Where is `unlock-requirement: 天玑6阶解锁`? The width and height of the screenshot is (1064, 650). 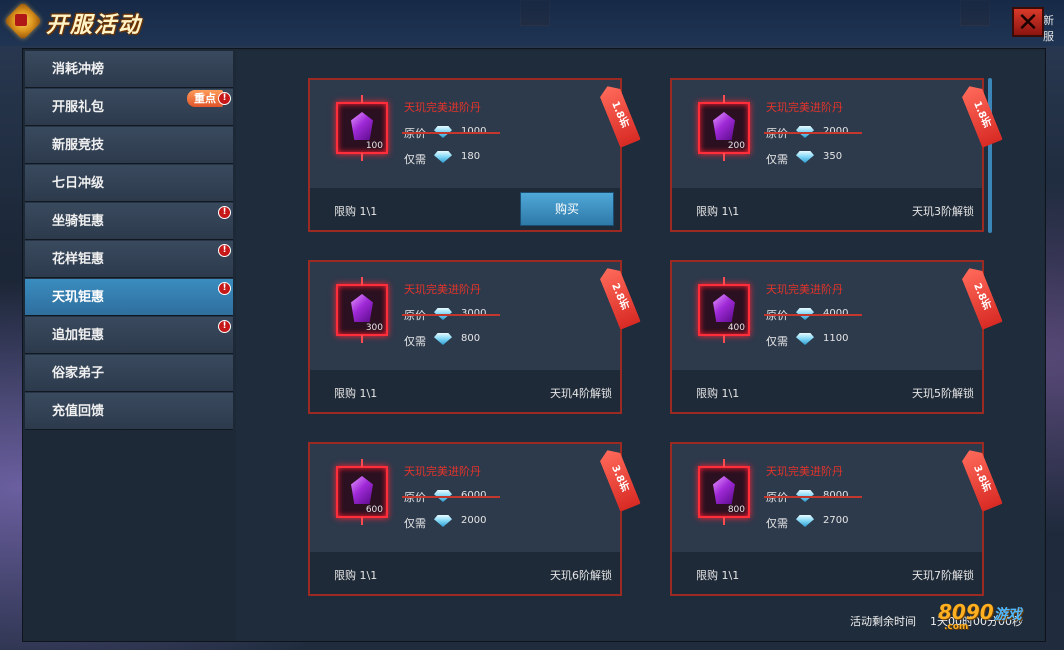 unlock-requirement: 天玑6阶解锁 is located at coordinates (581, 575).